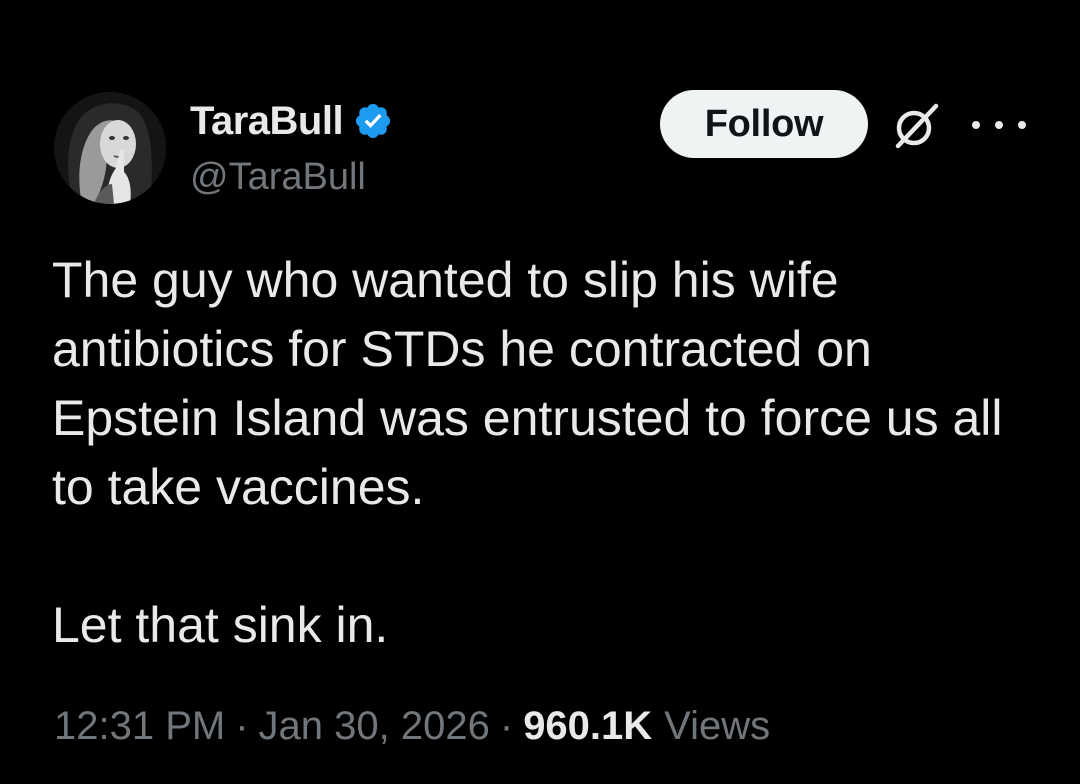 Image resolution: width=1080 pixels, height=784 pixels. What do you see at coordinates (917, 125) in the screenshot?
I see `grok-icon` at bounding box center [917, 125].